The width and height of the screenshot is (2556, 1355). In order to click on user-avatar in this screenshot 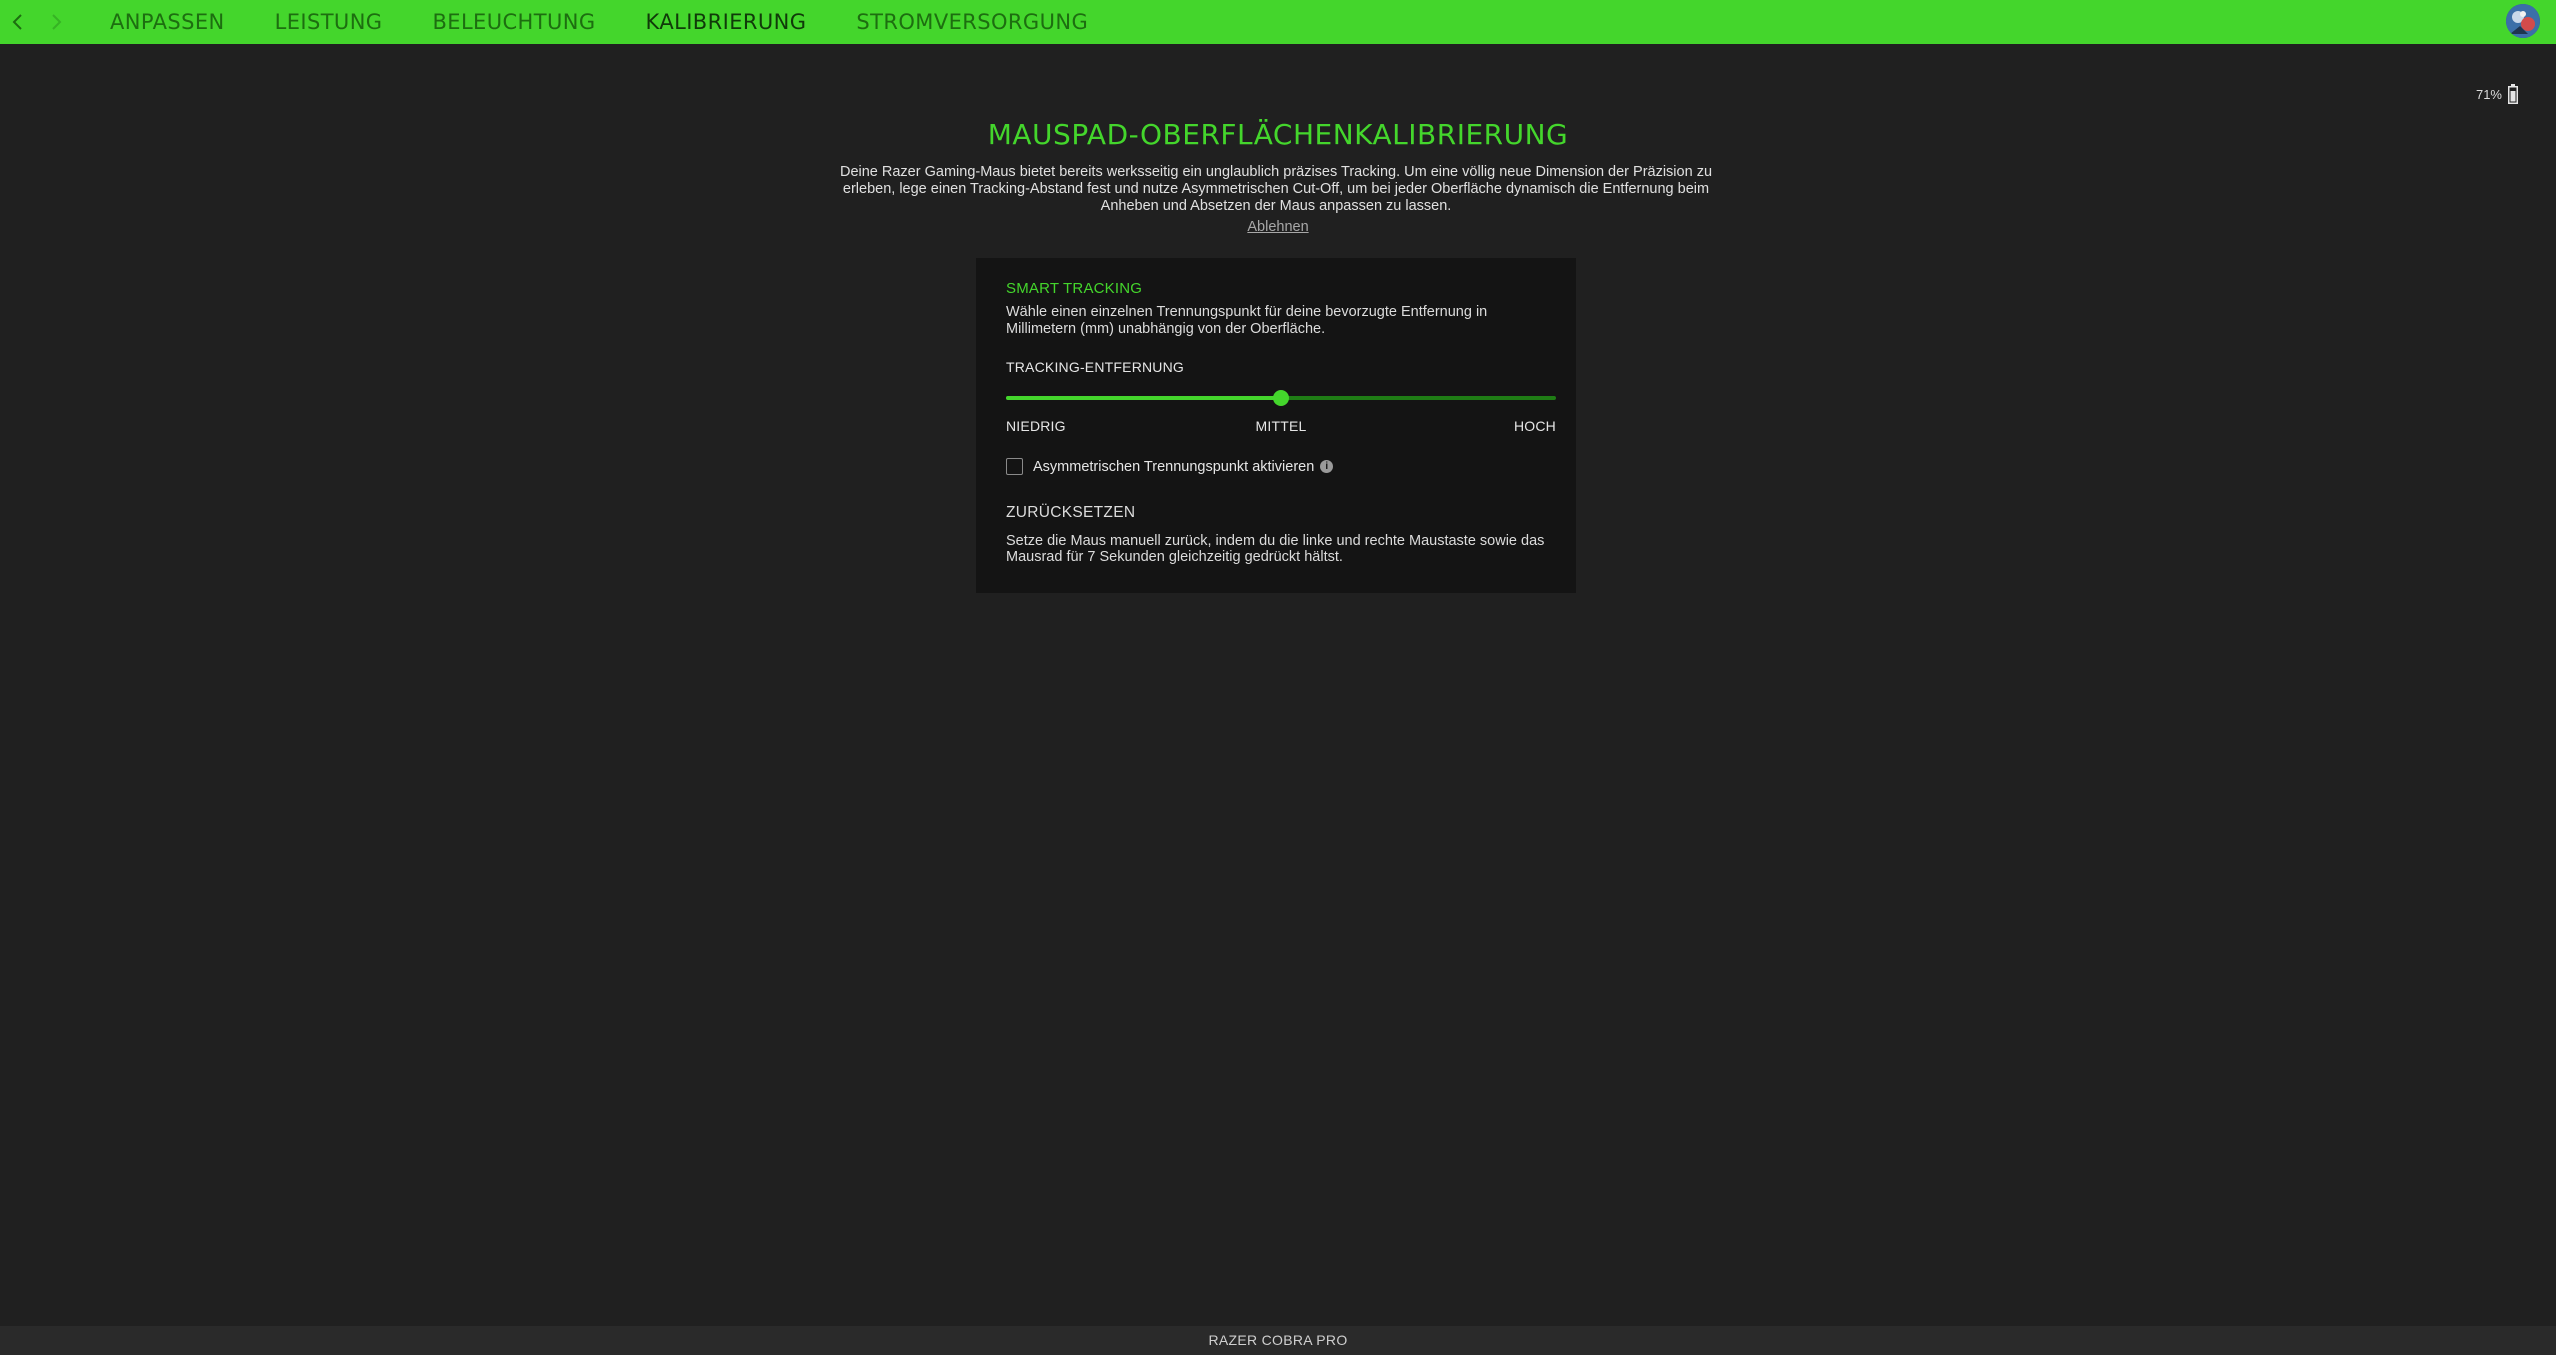, I will do `click(2523, 21)`.